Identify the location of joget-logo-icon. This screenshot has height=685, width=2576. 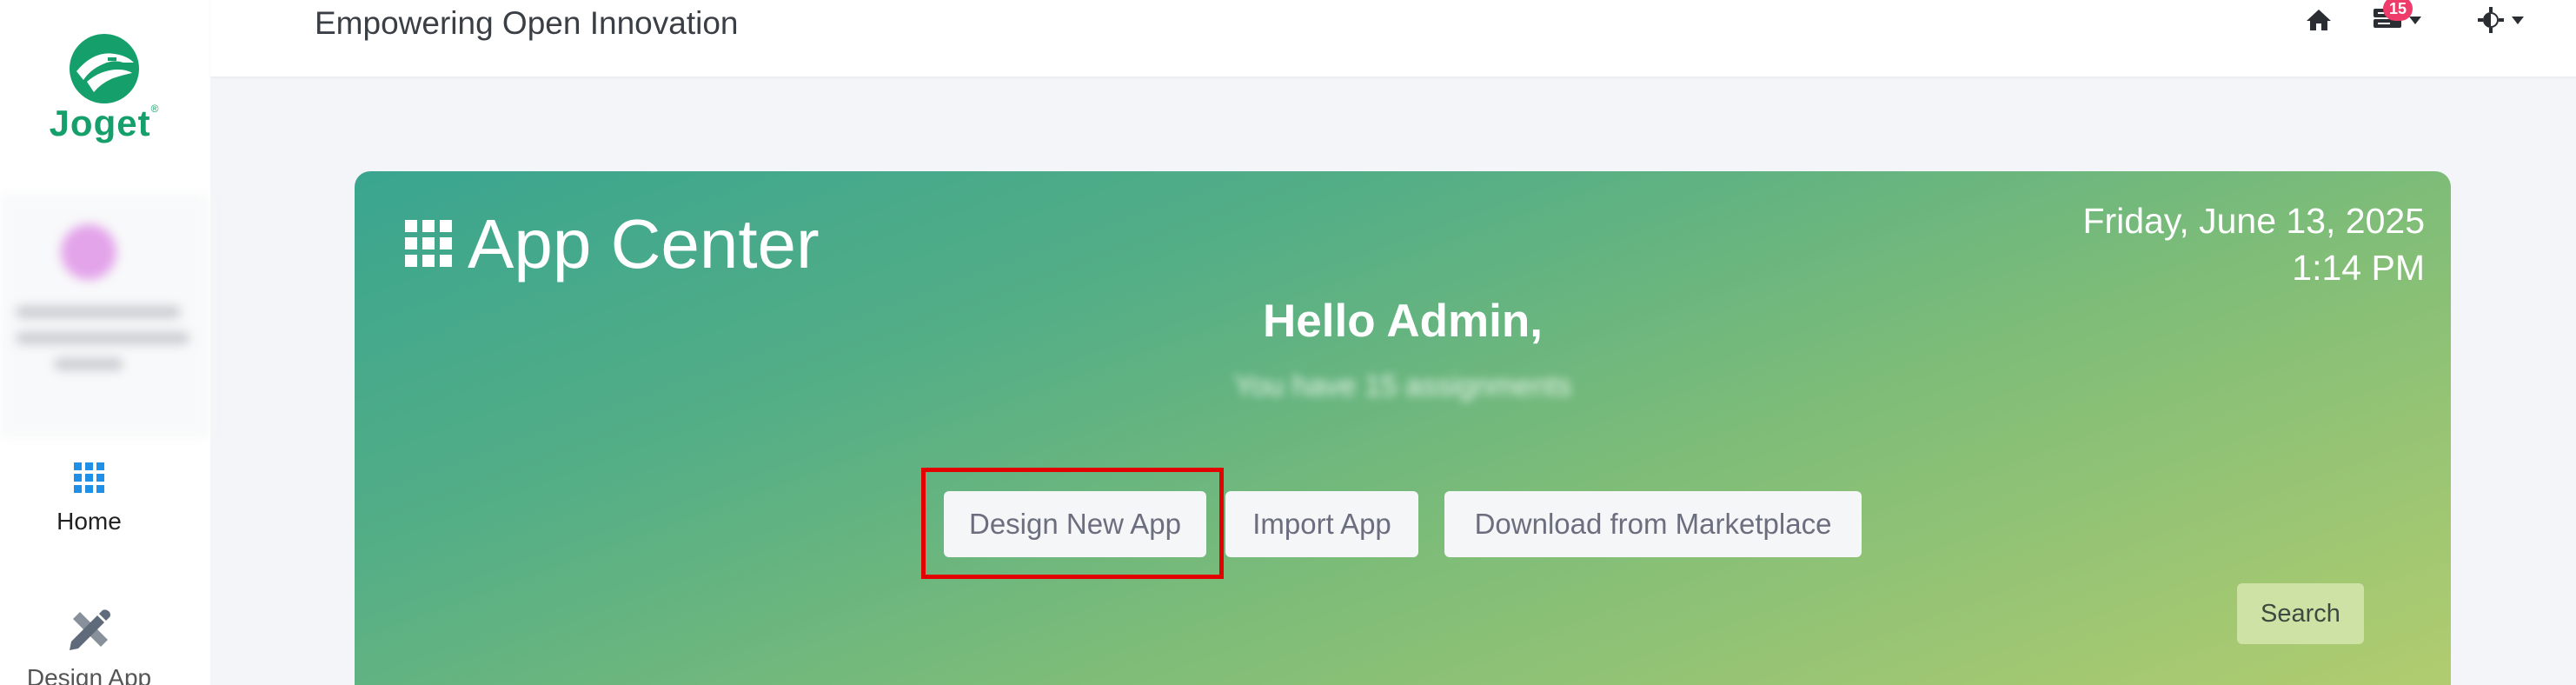
(104, 68).